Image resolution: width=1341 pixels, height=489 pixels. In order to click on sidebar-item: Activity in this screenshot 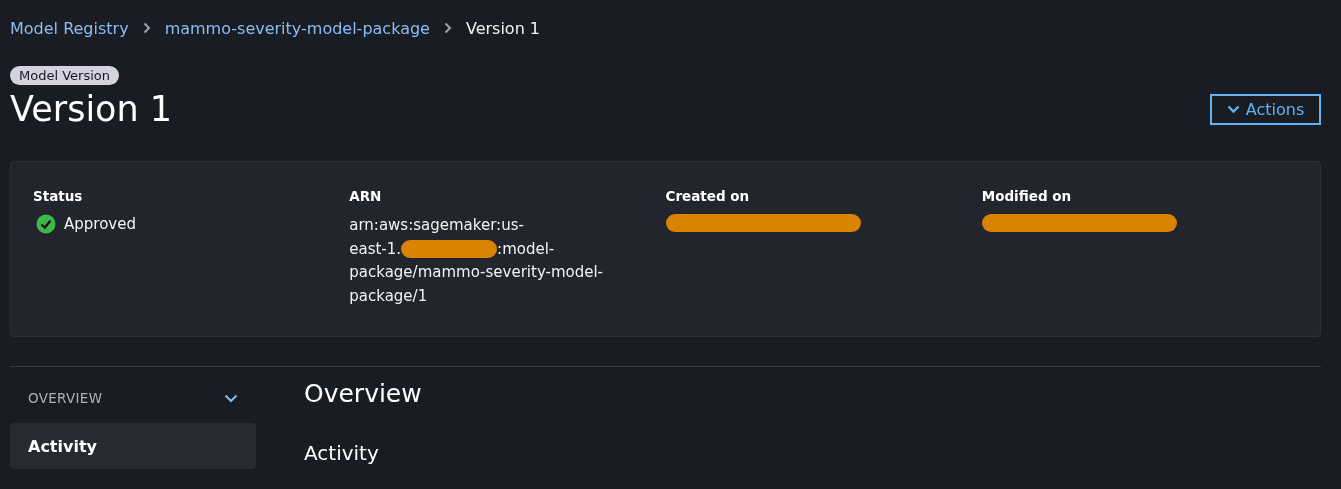, I will do `click(133, 446)`.